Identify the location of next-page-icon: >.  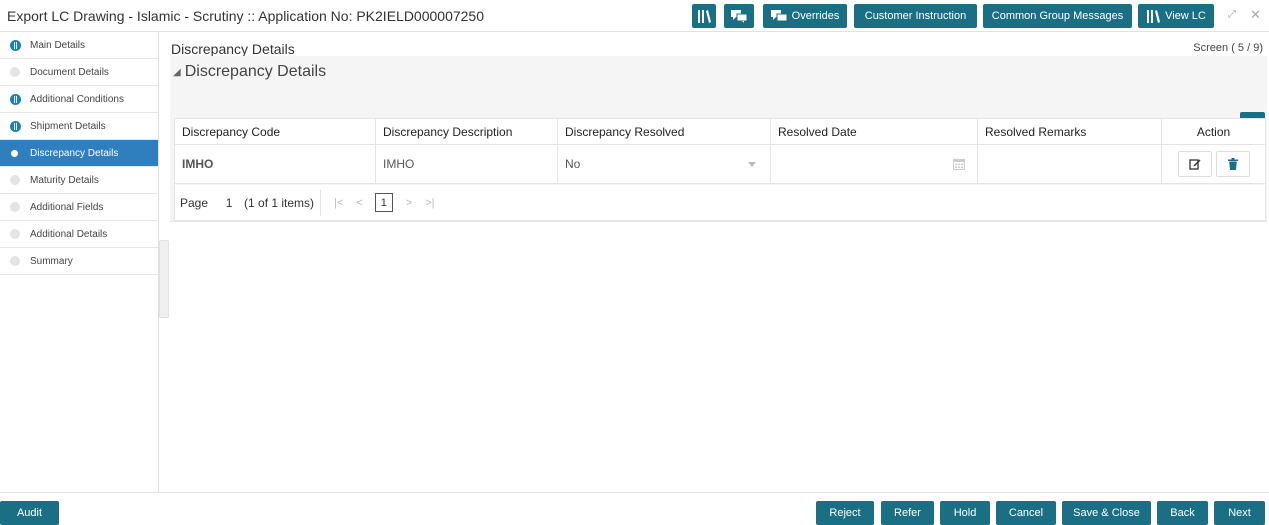
(409, 203).